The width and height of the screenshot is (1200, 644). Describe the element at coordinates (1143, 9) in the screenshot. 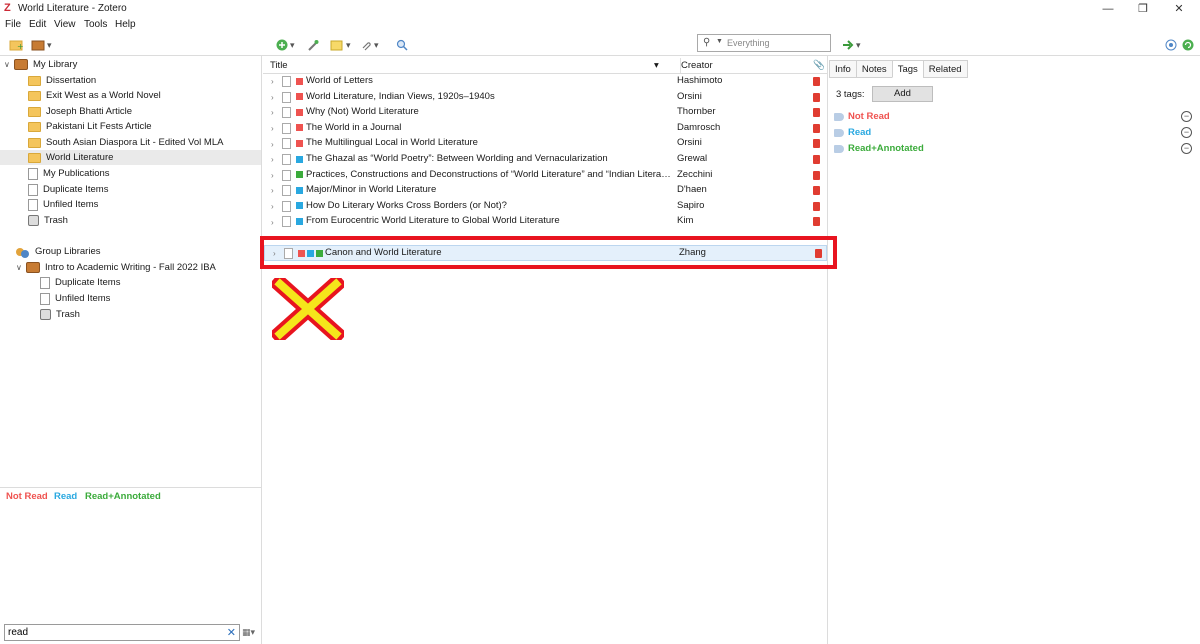

I see `maximize-button: ❐` at that location.